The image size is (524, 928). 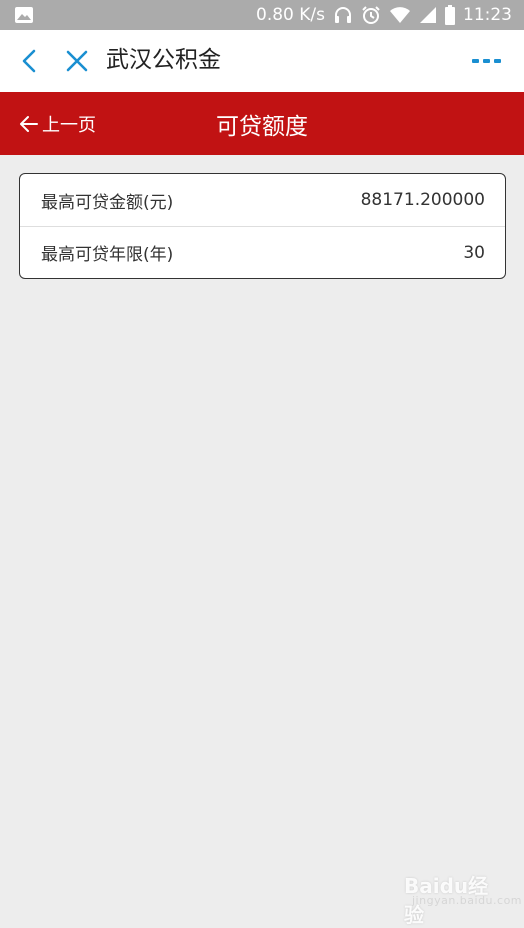 I want to click on image-notification-icon, so click(x=24, y=15).